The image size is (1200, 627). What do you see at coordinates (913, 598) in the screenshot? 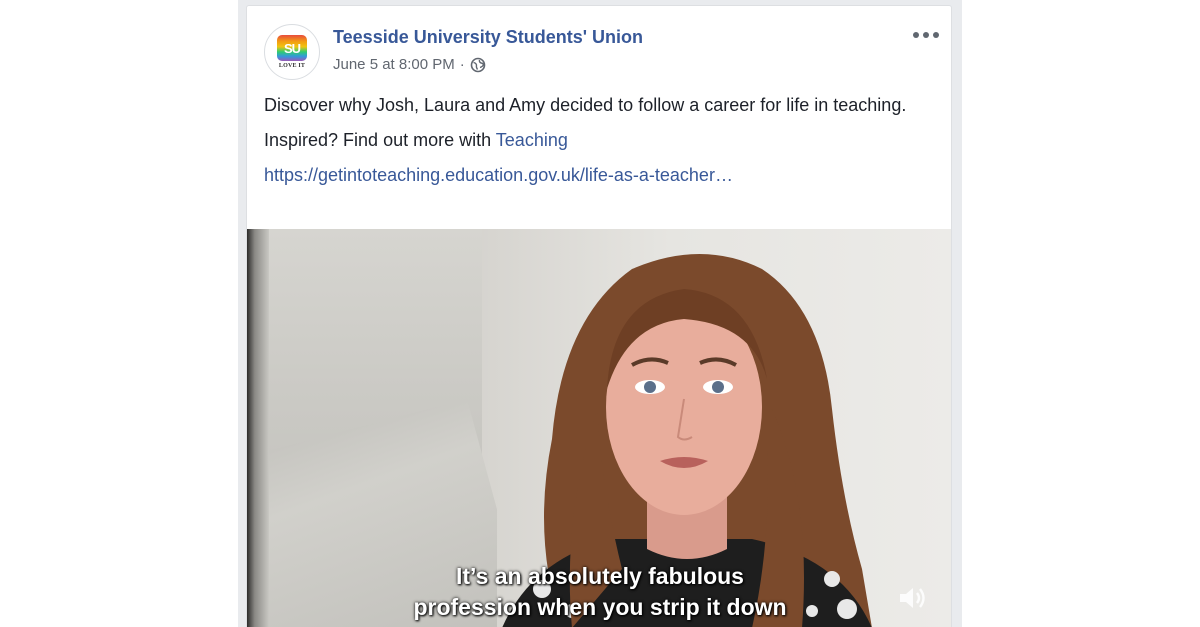
I see `volume-icon` at bounding box center [913, 598].